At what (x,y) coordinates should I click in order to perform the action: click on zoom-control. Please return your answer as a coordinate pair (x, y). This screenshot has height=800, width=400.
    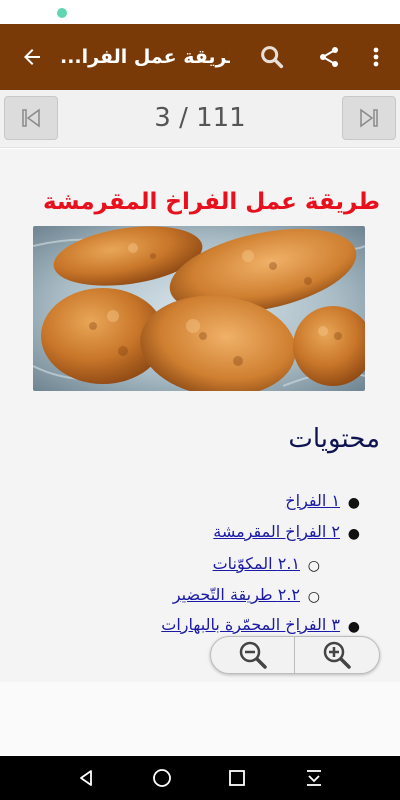
    Looking at the image, I should click on (295, 655).